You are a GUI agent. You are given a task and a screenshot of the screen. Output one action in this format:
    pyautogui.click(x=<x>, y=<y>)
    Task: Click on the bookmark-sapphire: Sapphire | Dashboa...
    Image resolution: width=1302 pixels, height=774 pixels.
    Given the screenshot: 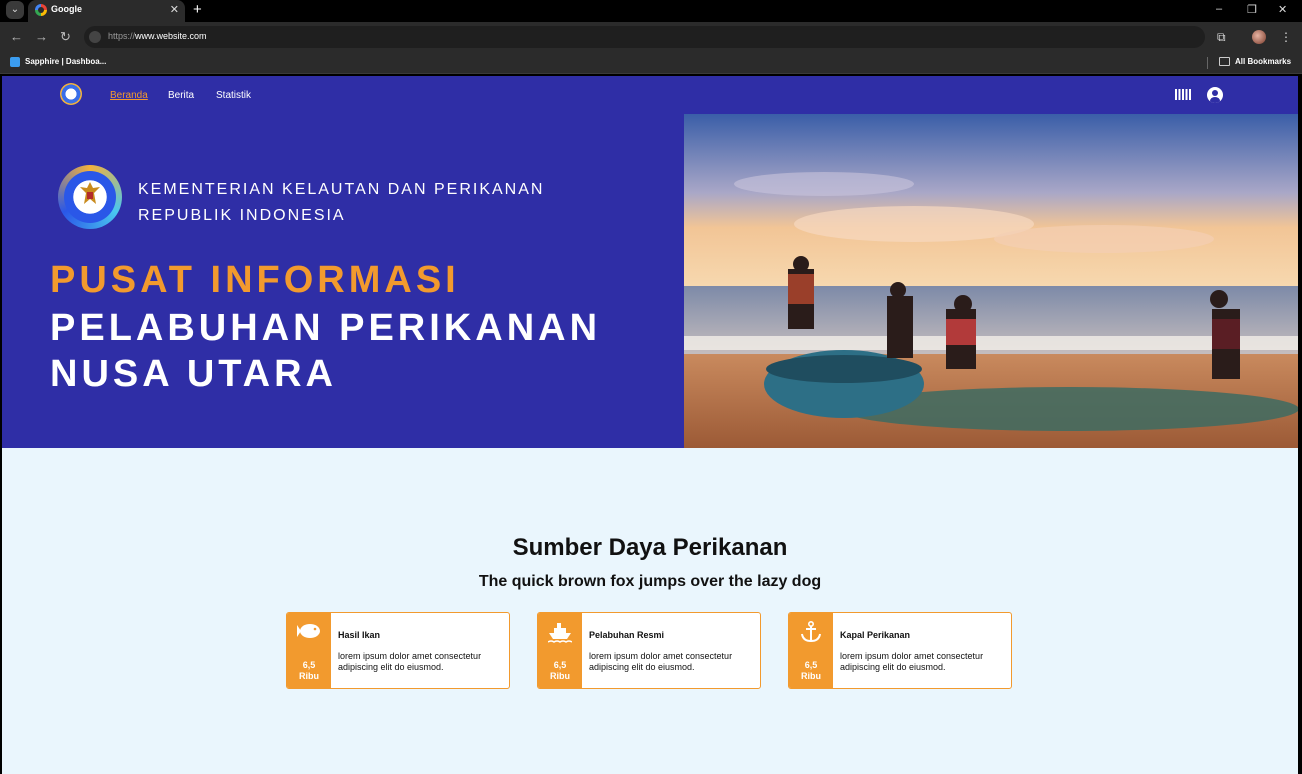 What is the action you would take?
    pyautogui.click(x=65, y=61)
    